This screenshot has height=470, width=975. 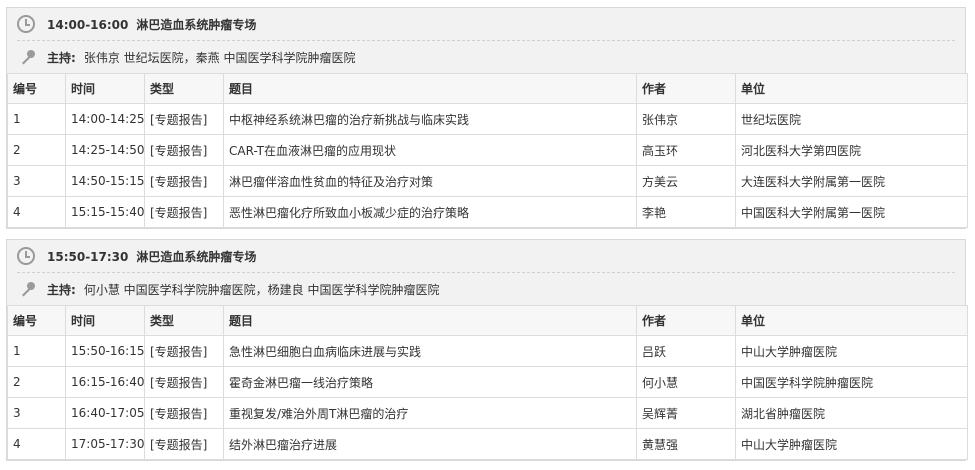 I want to click on session-time: 15:50-17:30, so click(x=88, y=256).